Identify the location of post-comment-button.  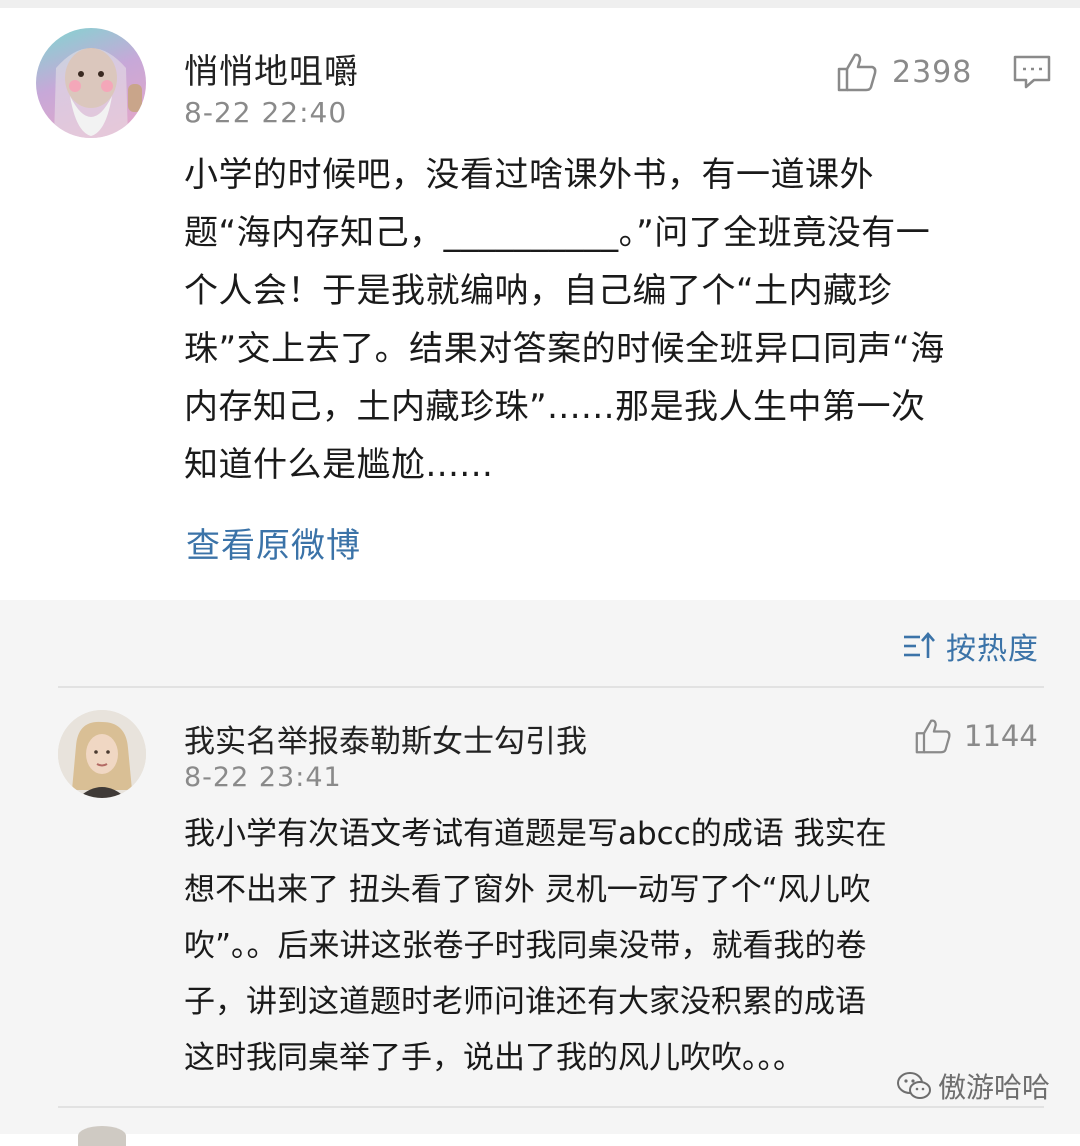
(1032, 72).